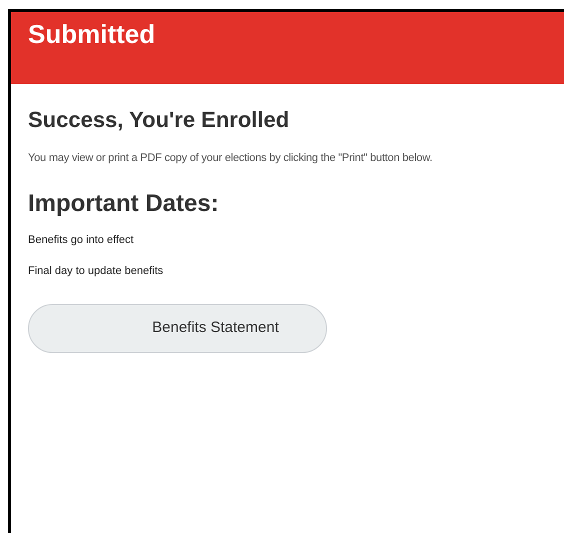  Describe the element at coordinates (177, 328) in the screenshot. I see `benefits-statement-button: Benefits Statement` at that location.